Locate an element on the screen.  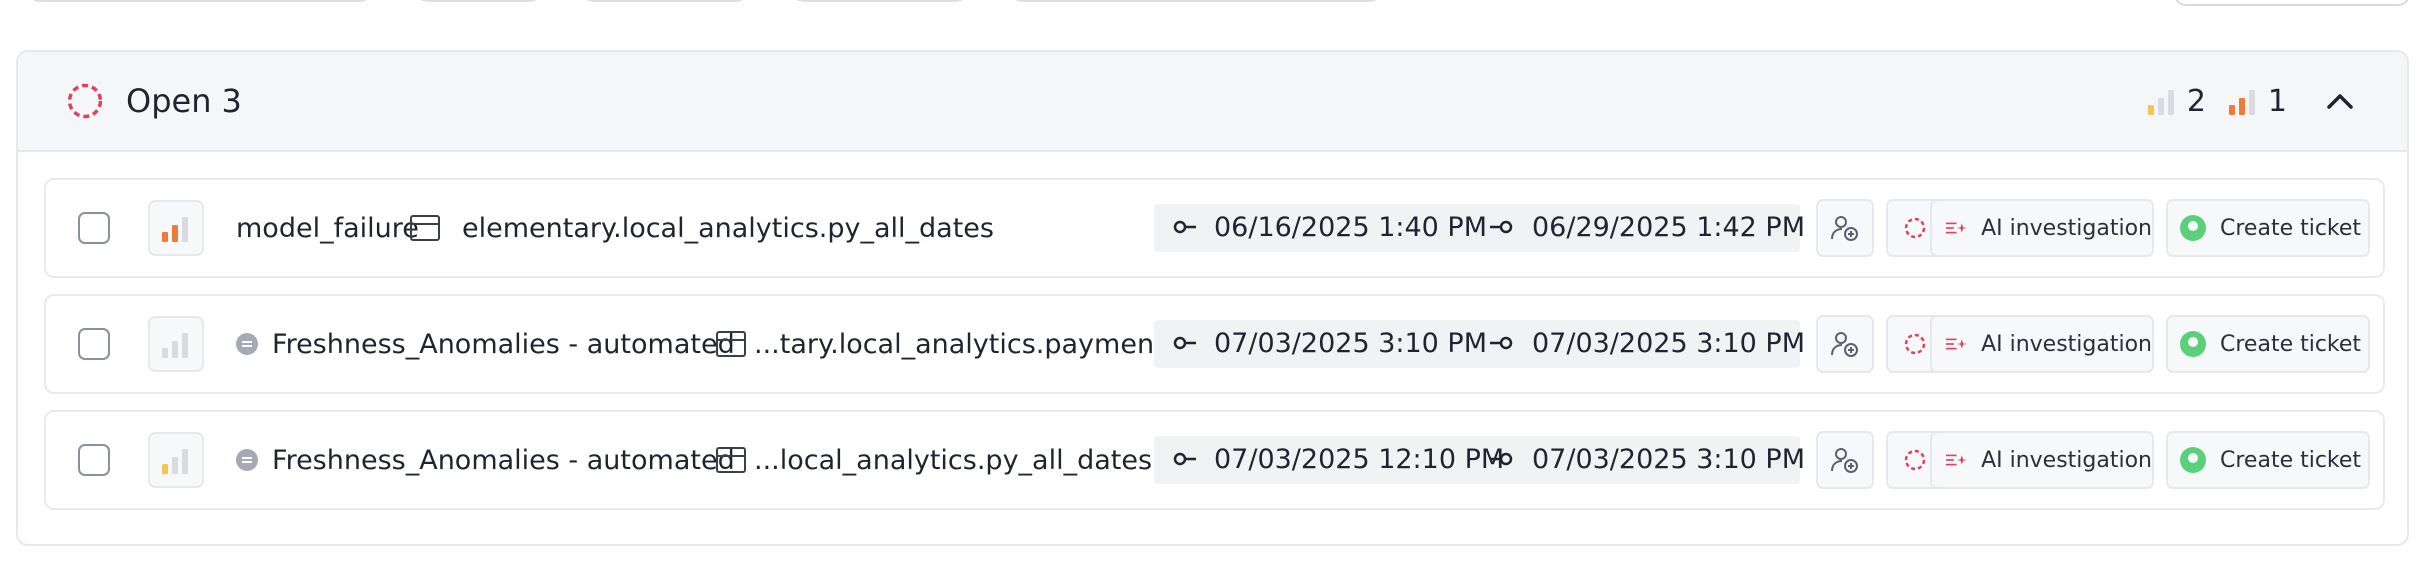
severity-low-count: 2 is located at coordinates (2196, 101).